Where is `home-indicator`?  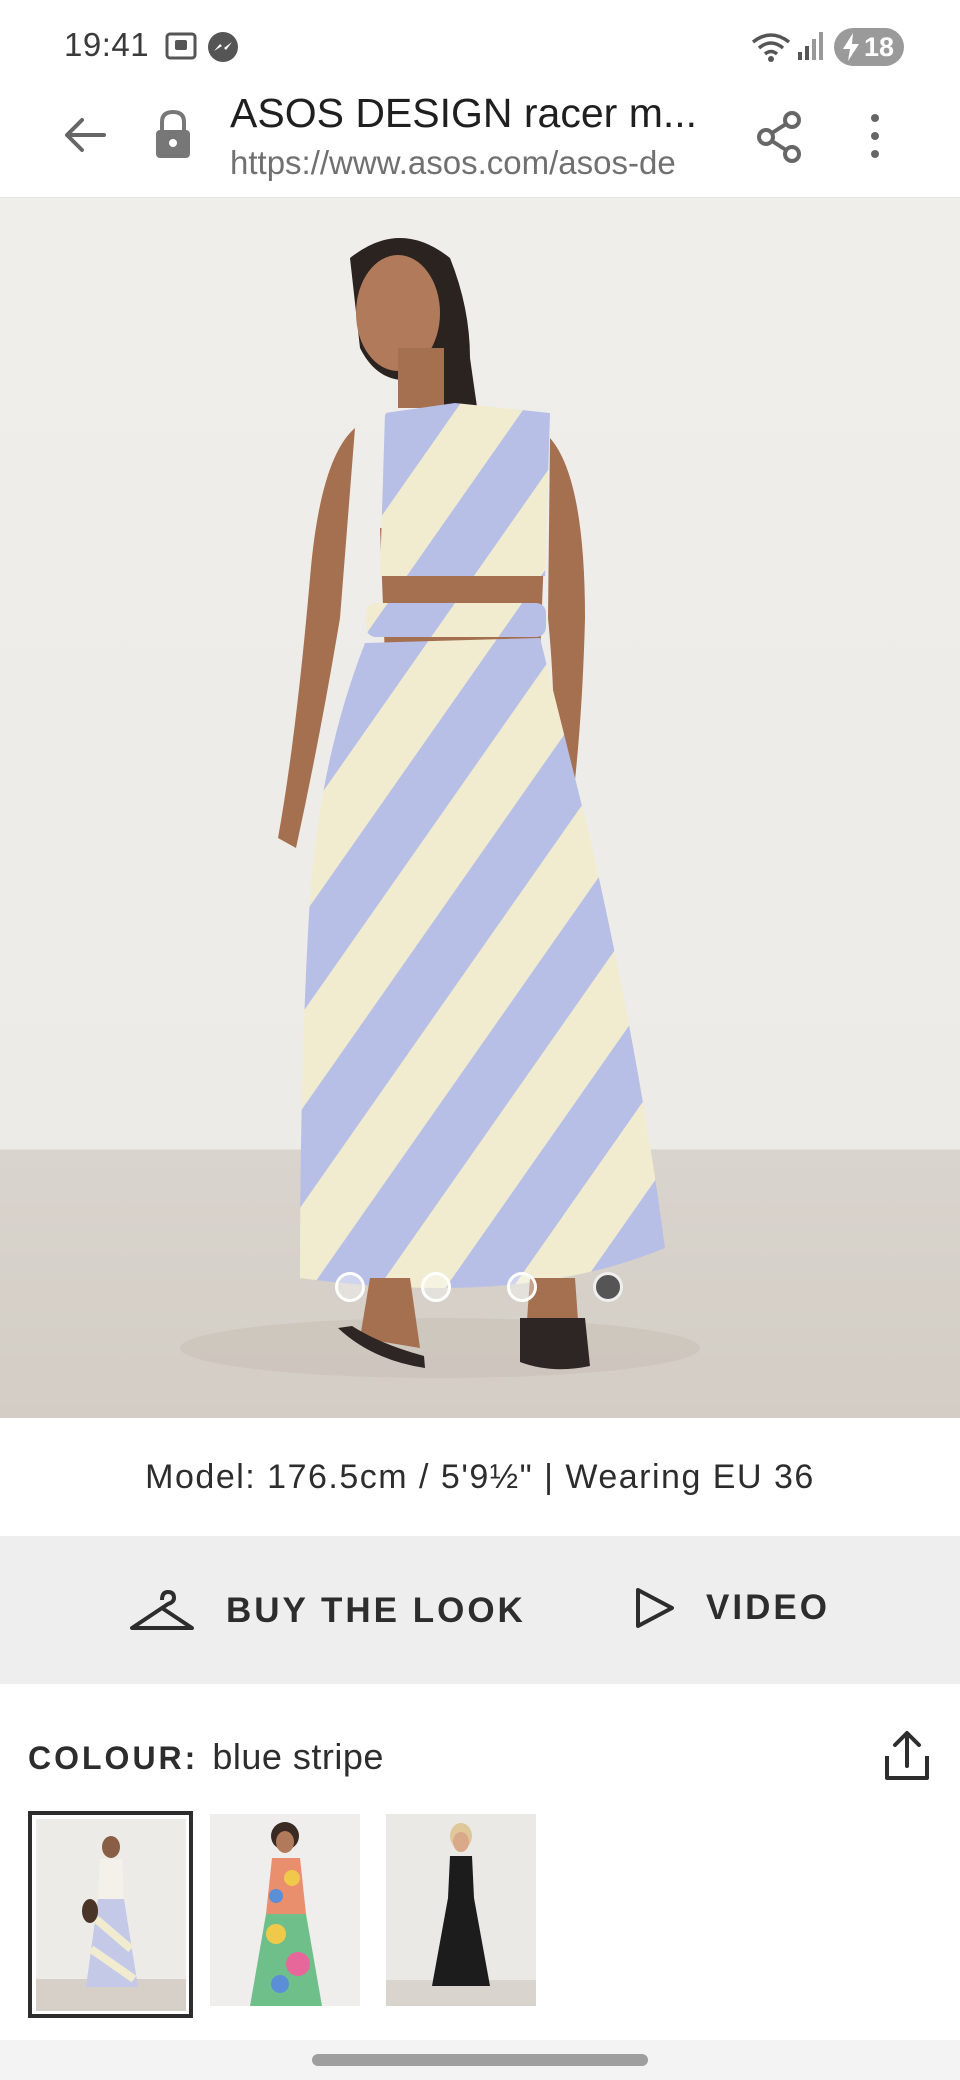 home-indicator is located at coordinates (480, 2060).